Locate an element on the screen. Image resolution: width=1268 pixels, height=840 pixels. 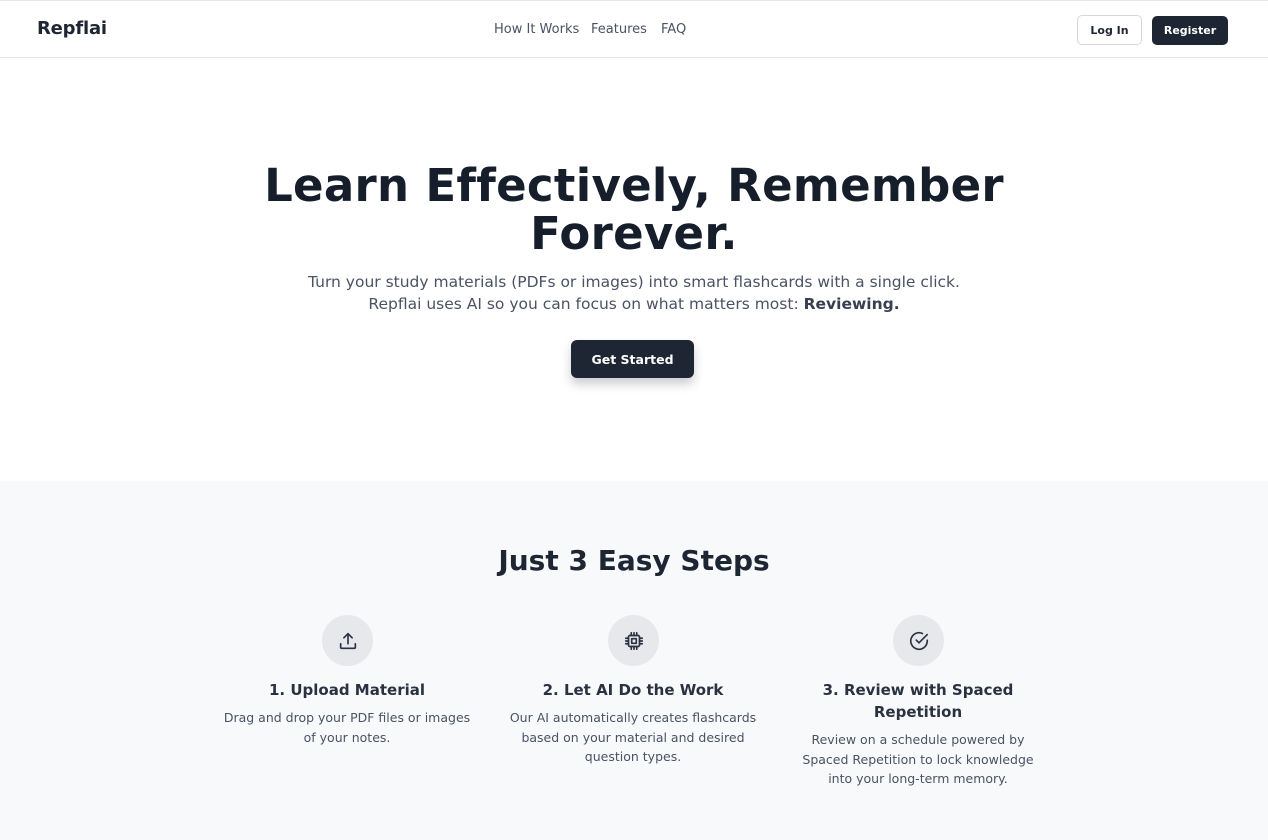
steps-title: Just 3 Easy Steps is located at coordinates (634, 560).